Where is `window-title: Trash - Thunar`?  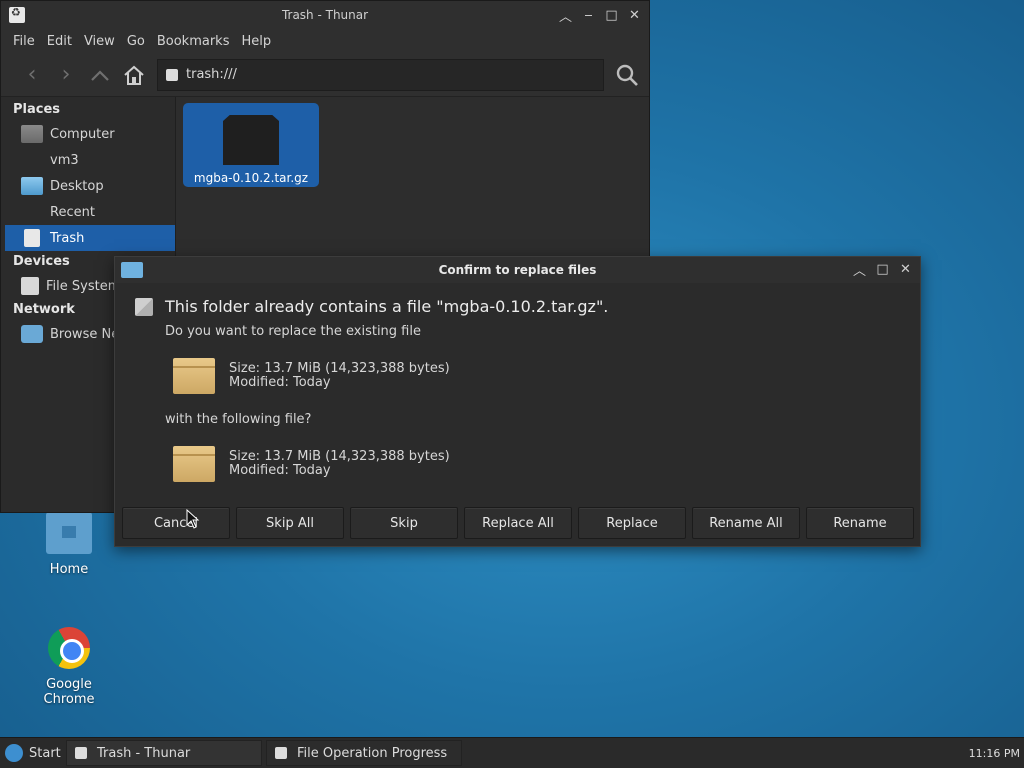
window-title: Trash - Thunar is located at coordinates (325, 15).